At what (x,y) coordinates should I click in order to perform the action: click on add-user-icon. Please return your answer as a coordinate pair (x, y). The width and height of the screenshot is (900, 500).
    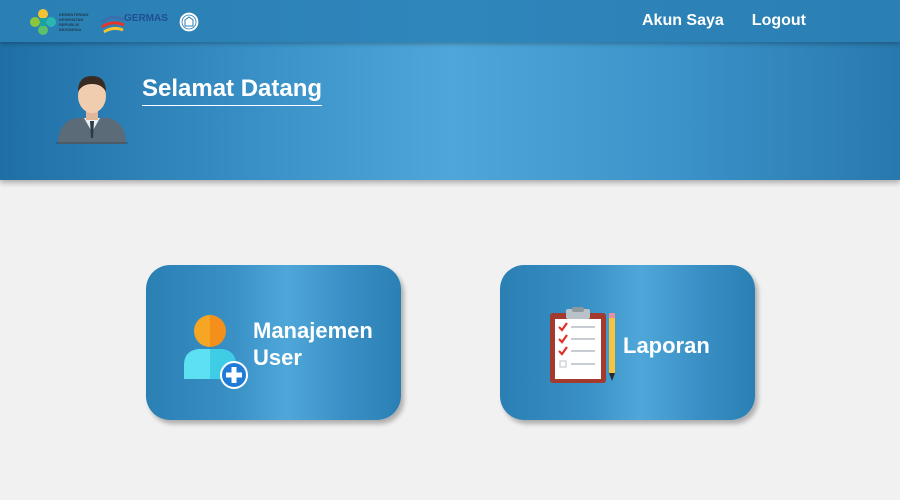
    Looking at the image, I should click on (216, 352).